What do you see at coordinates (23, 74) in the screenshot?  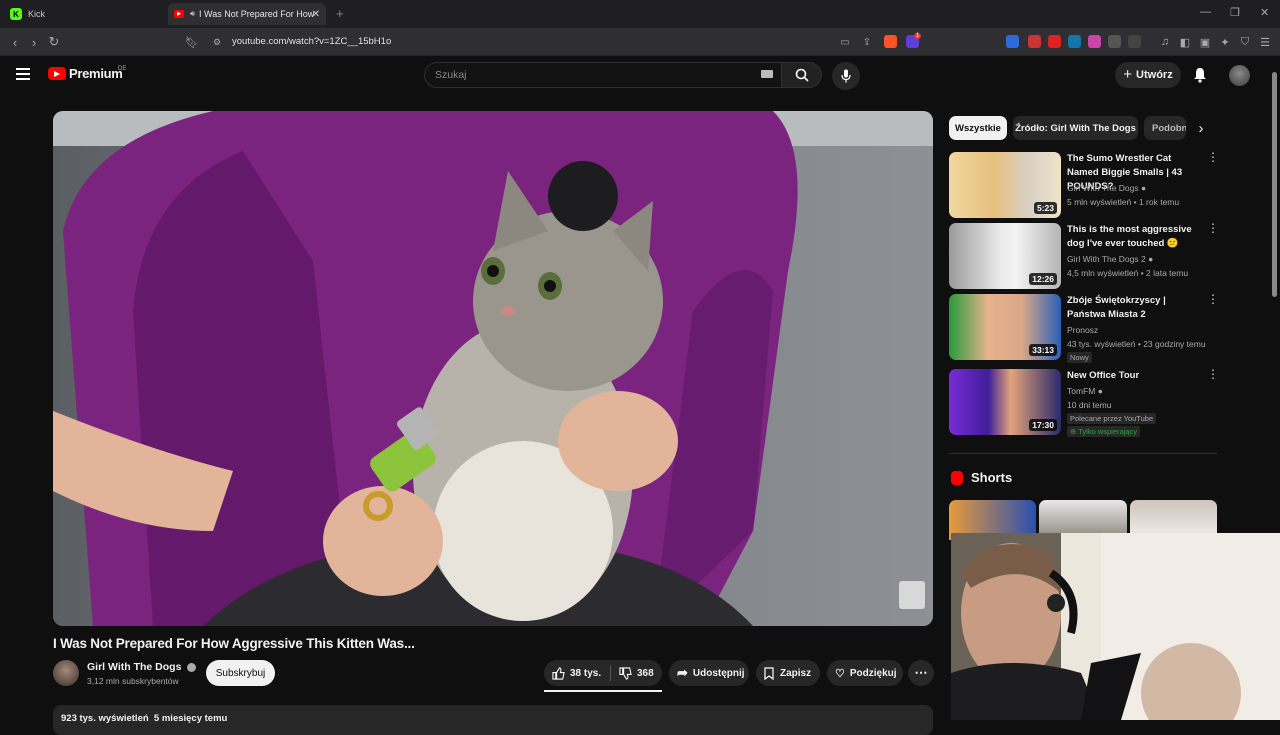 I see `hamburger-icon` at bounding box center [23, 74].